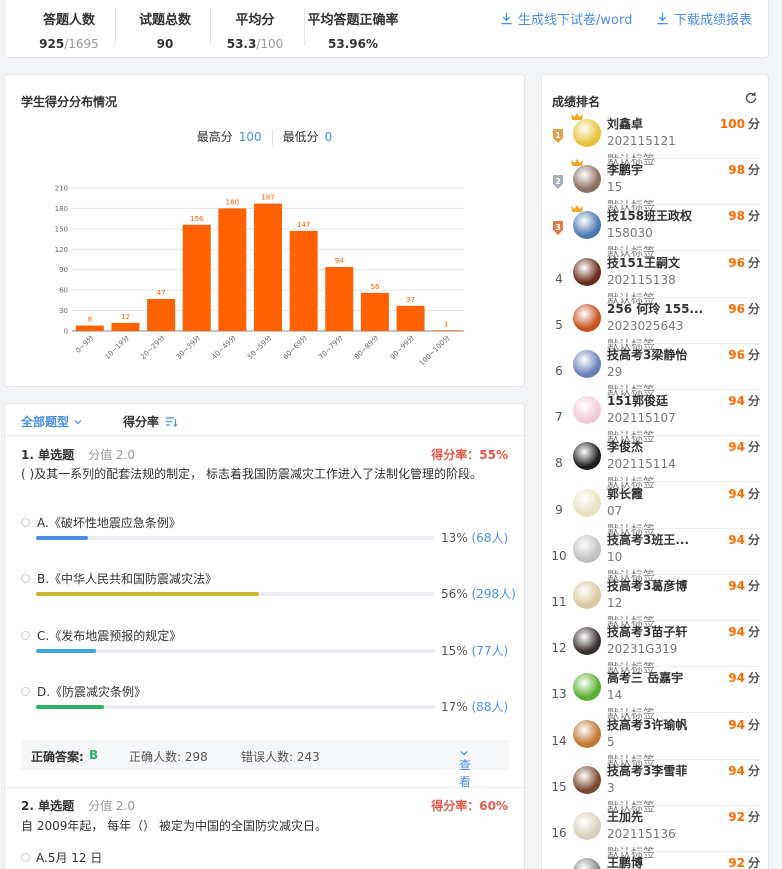 The height and width of the screenshot is (869, 782). I want to click on ranking-item: 8 李俊杰 202115114 默认标签 94 分, so click(655, 464).